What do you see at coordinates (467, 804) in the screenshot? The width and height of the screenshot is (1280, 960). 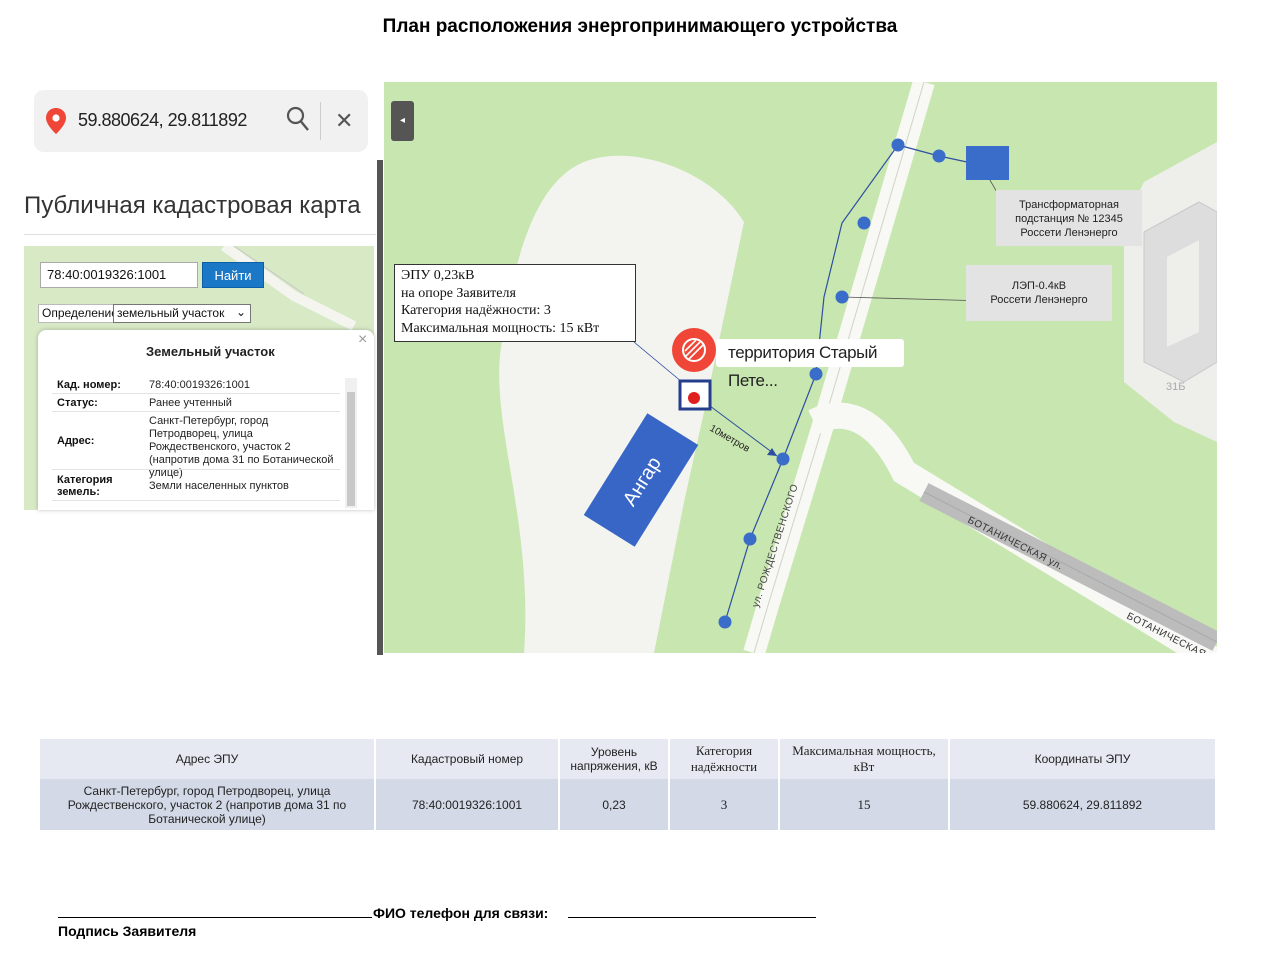 I see `table-cell: 78:40:0019326:1001` at bounding box center [467, 804].